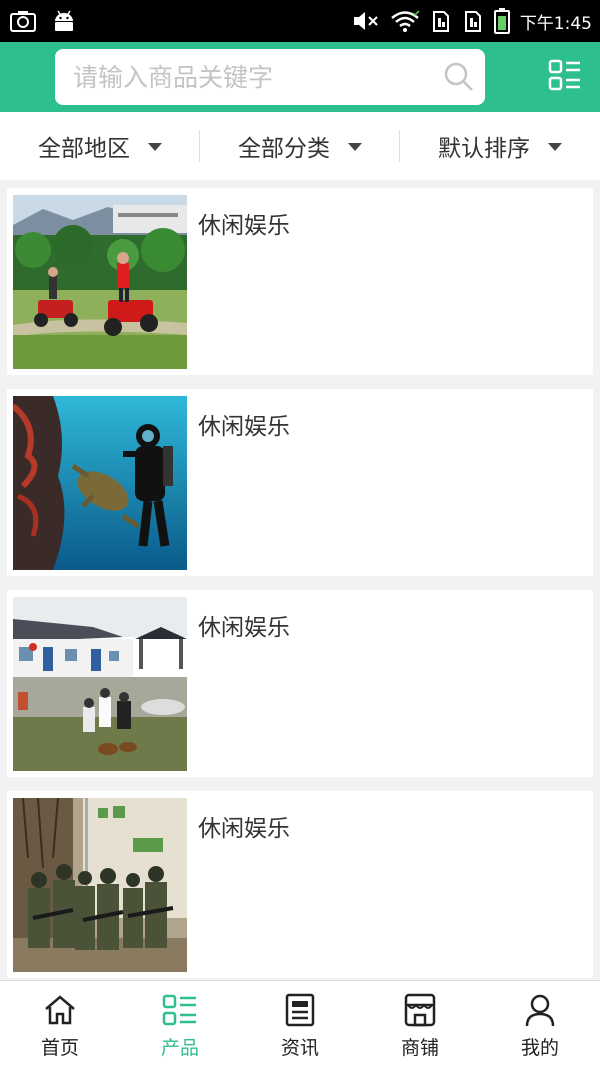 This screenshot has width=600, height=1067. What do you see at coordinates (100, 483) in the screenshot?
I see `product-image-diver` at bounding box center [100, 483].